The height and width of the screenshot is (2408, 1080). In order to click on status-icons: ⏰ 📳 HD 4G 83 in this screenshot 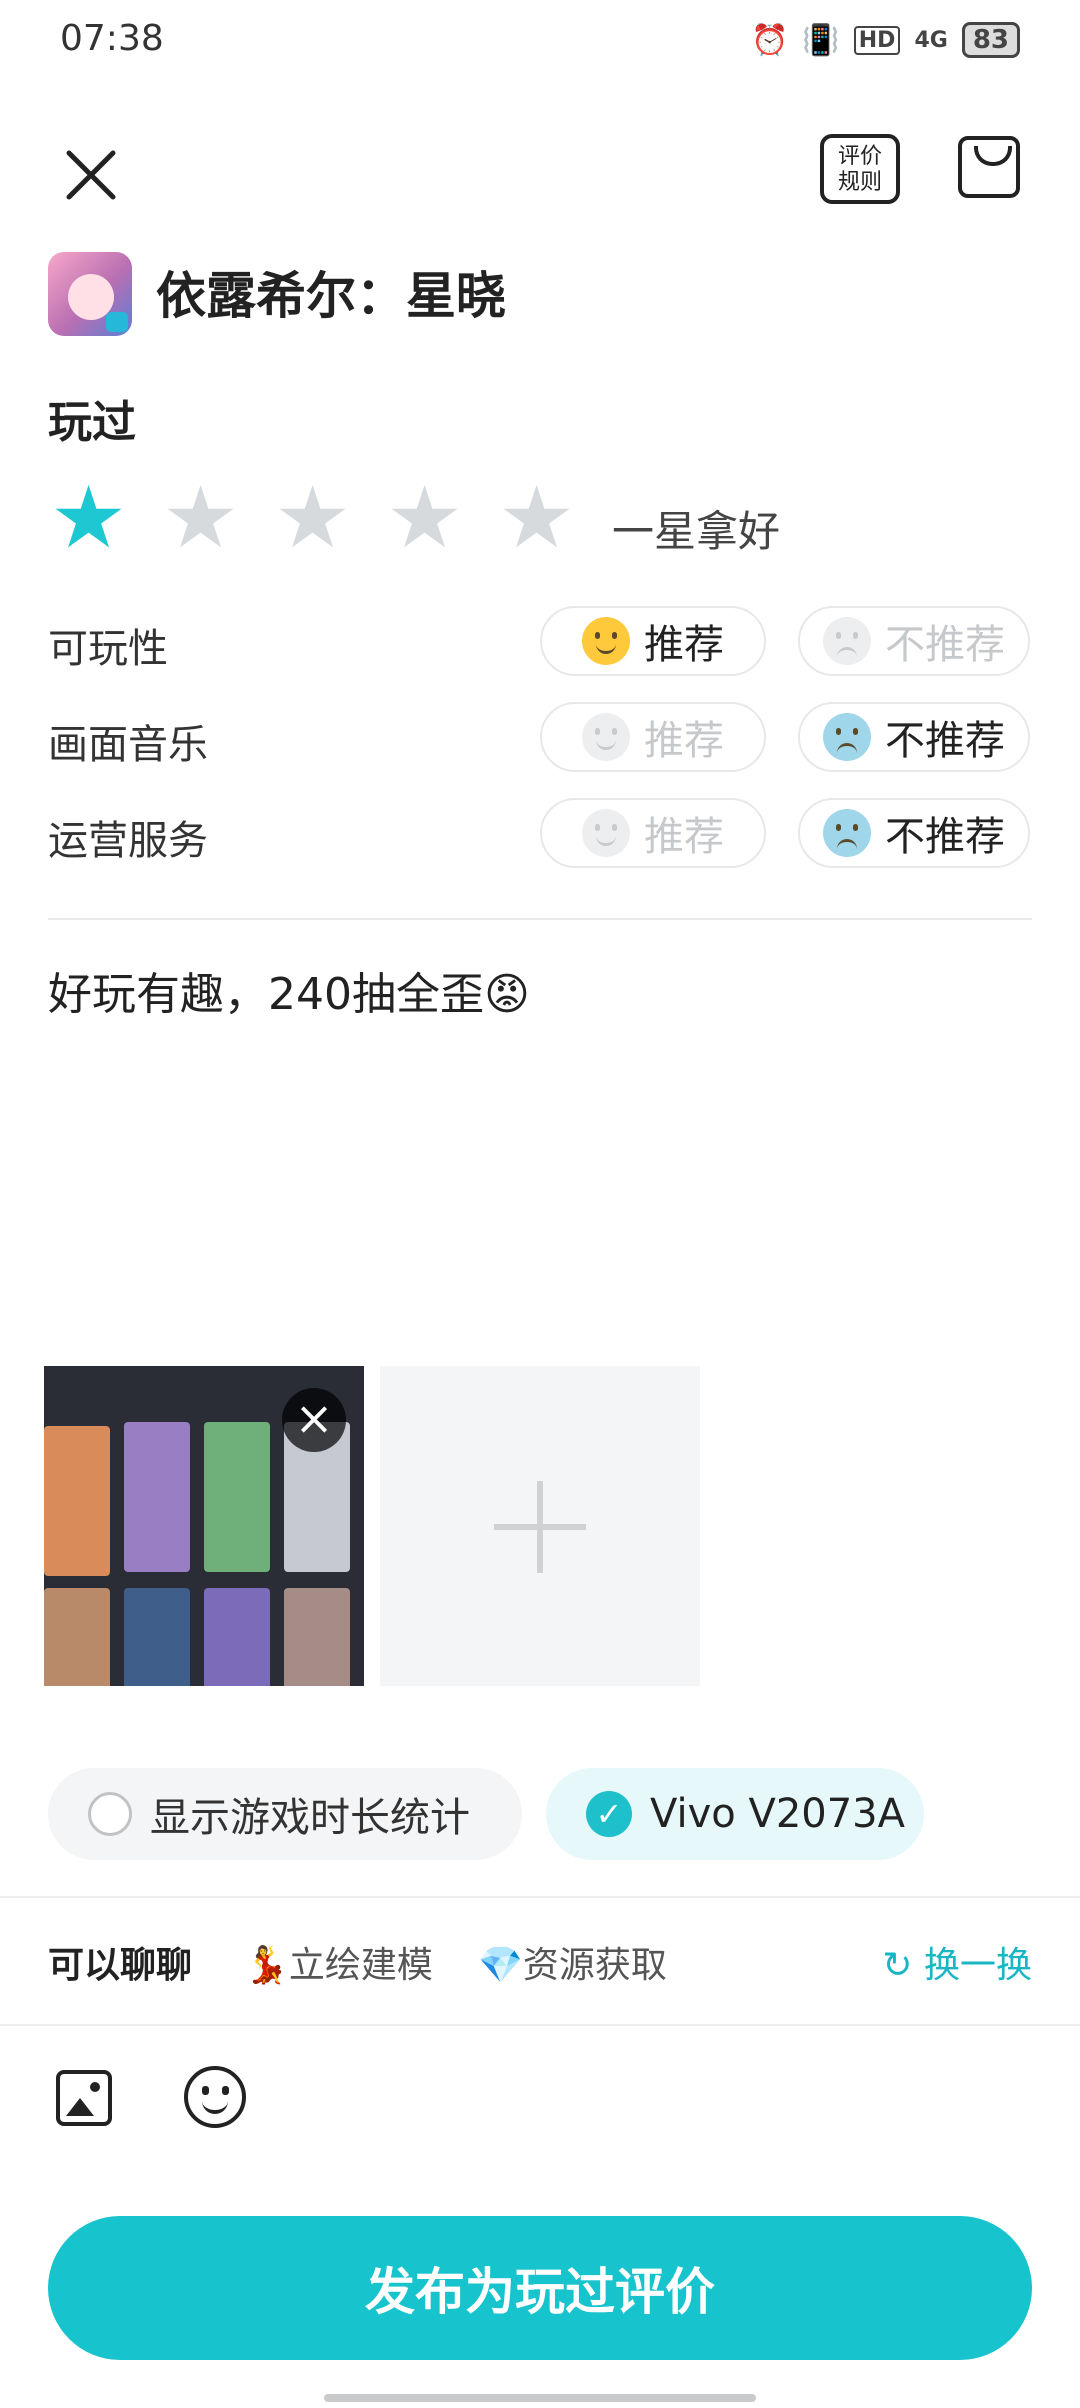, I will do `click(885, 40)`.